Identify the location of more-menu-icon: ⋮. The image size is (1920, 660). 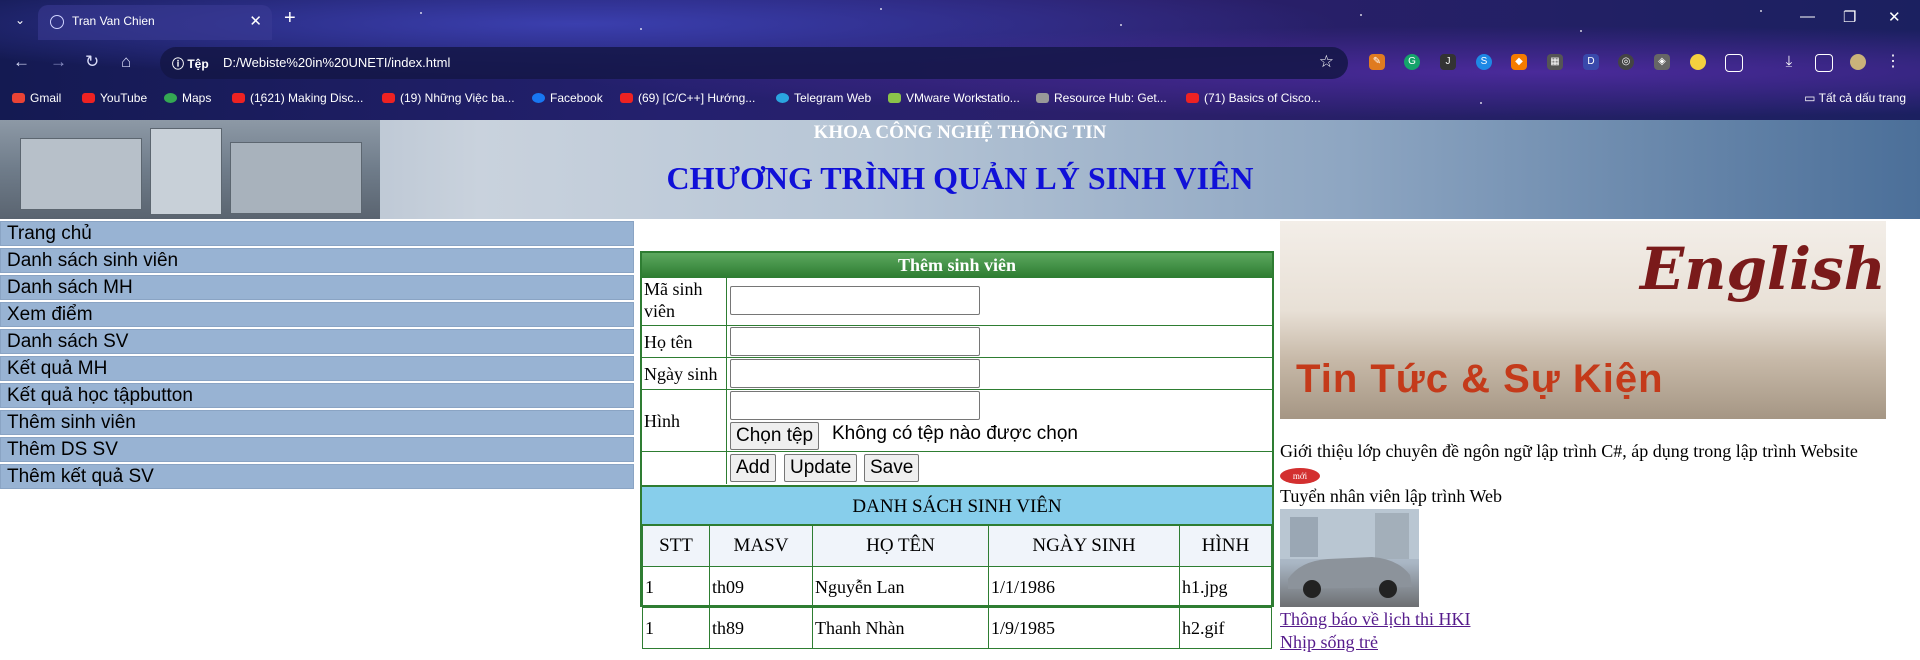
(1893, 62).